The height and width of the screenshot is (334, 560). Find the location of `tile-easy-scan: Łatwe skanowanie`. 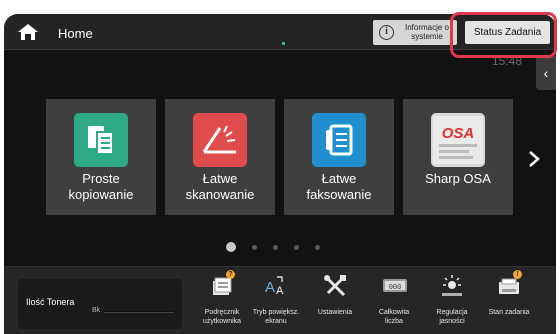

tile-easy-scan: Łatwe skanowanie is located at coordinates (220, 157).